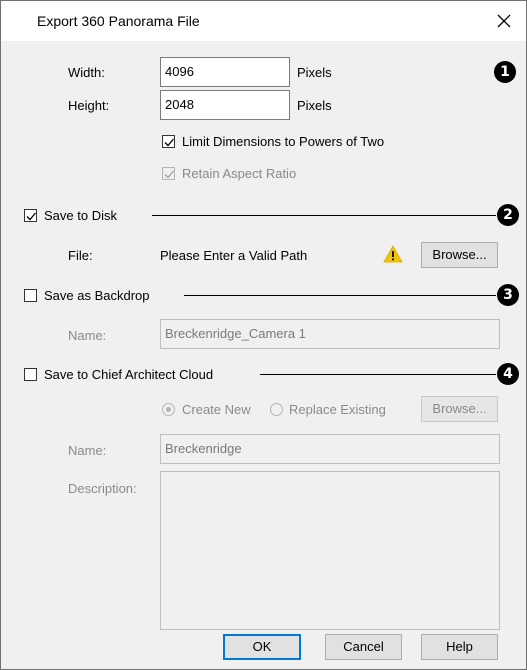 Image resolution: width=527 pixels, height=670 pixels. I want to click on retain-aspect-checkbox, so click(168, 173).